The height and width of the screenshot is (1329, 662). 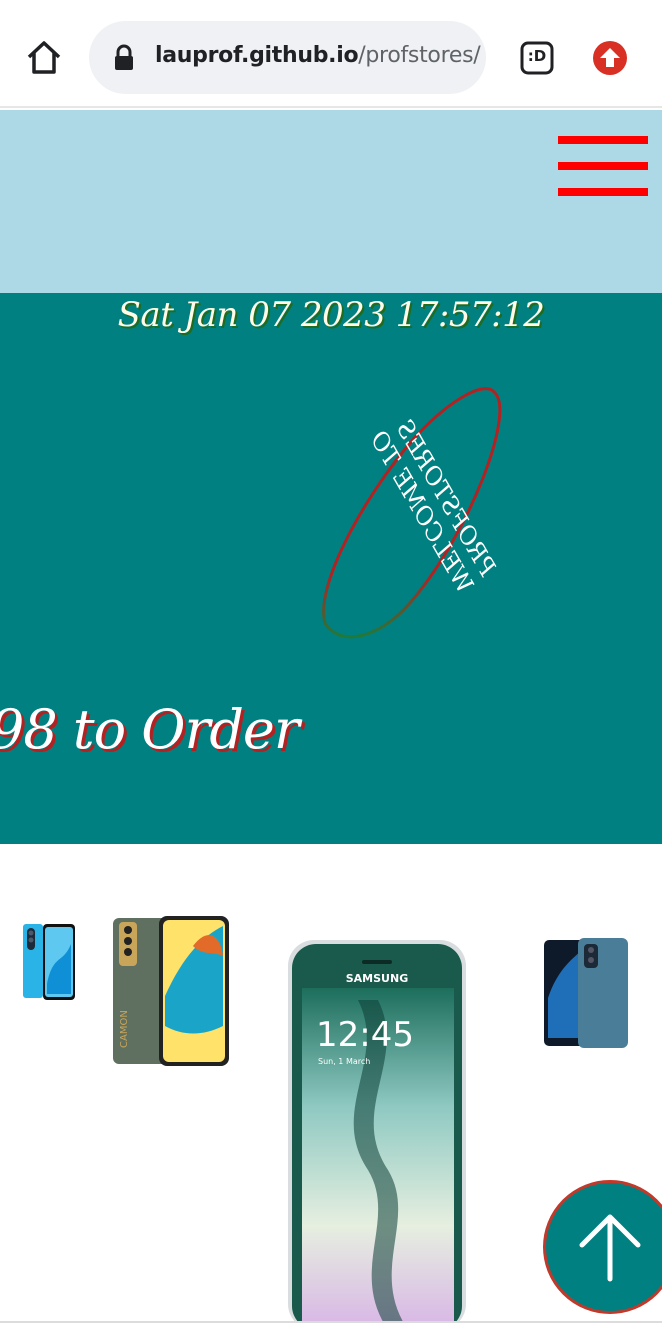 I want to click on tecno-camon-phone-image: CAMON, so click(x=171, y=991).